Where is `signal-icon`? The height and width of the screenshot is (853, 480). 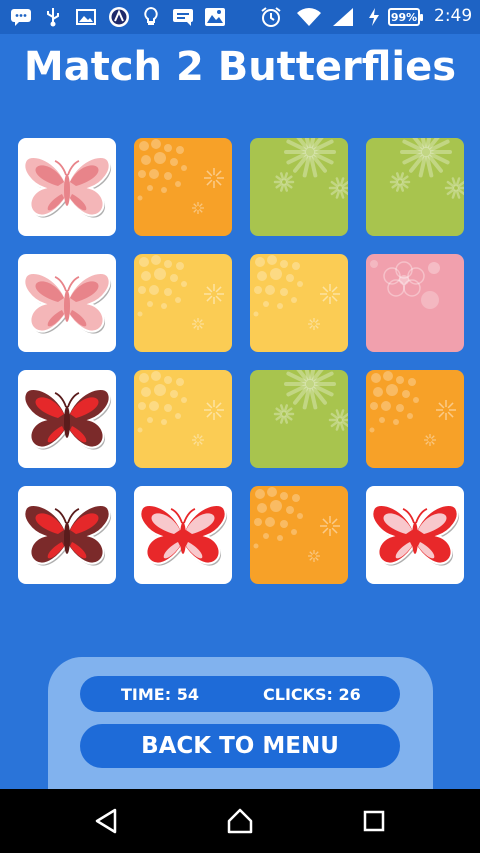 signal-icon is located at coordinates (343, 17).